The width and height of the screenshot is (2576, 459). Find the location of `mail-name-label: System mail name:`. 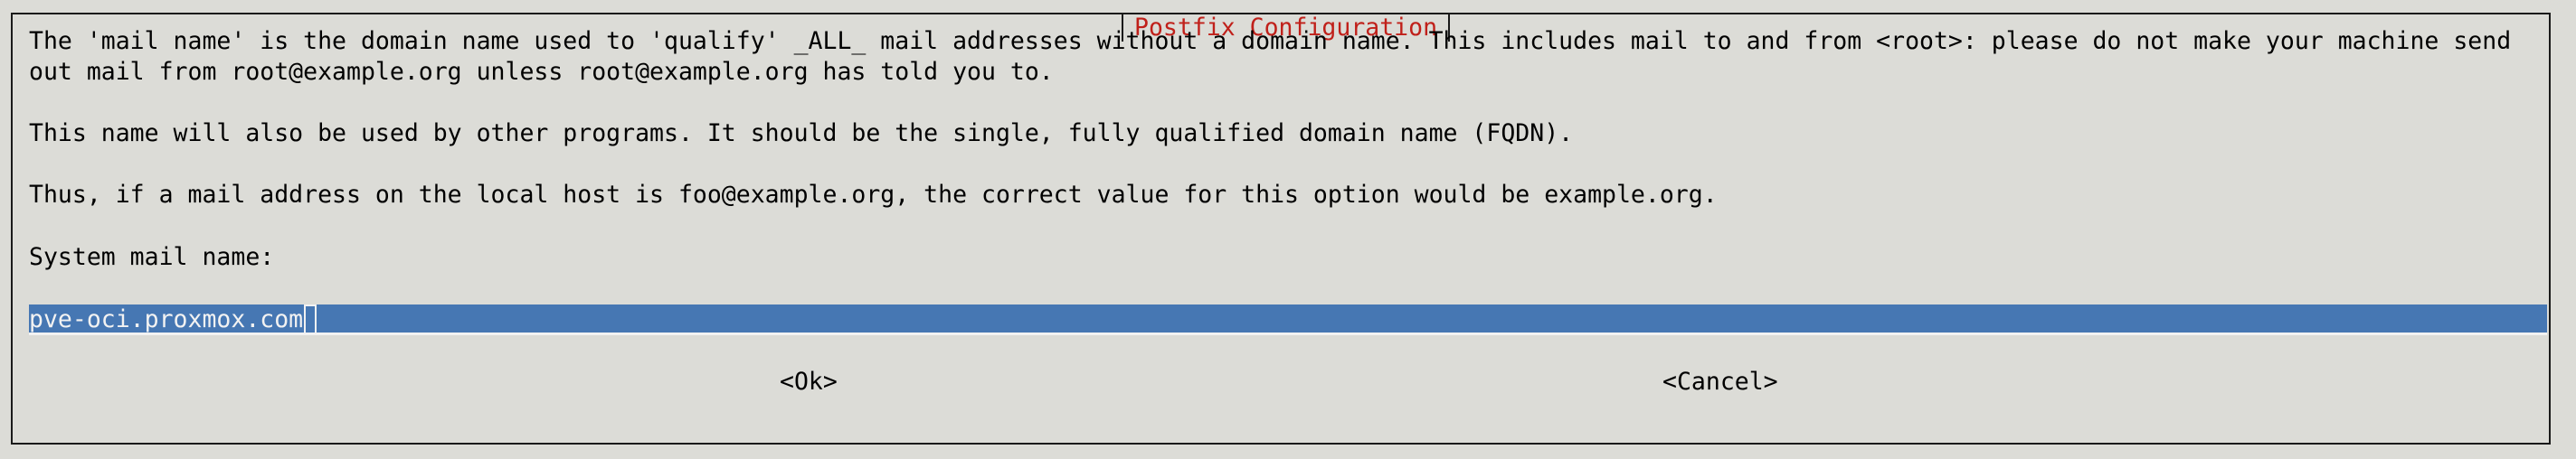

mail-name-label: System mail name: is located at coordinates (152, 257).